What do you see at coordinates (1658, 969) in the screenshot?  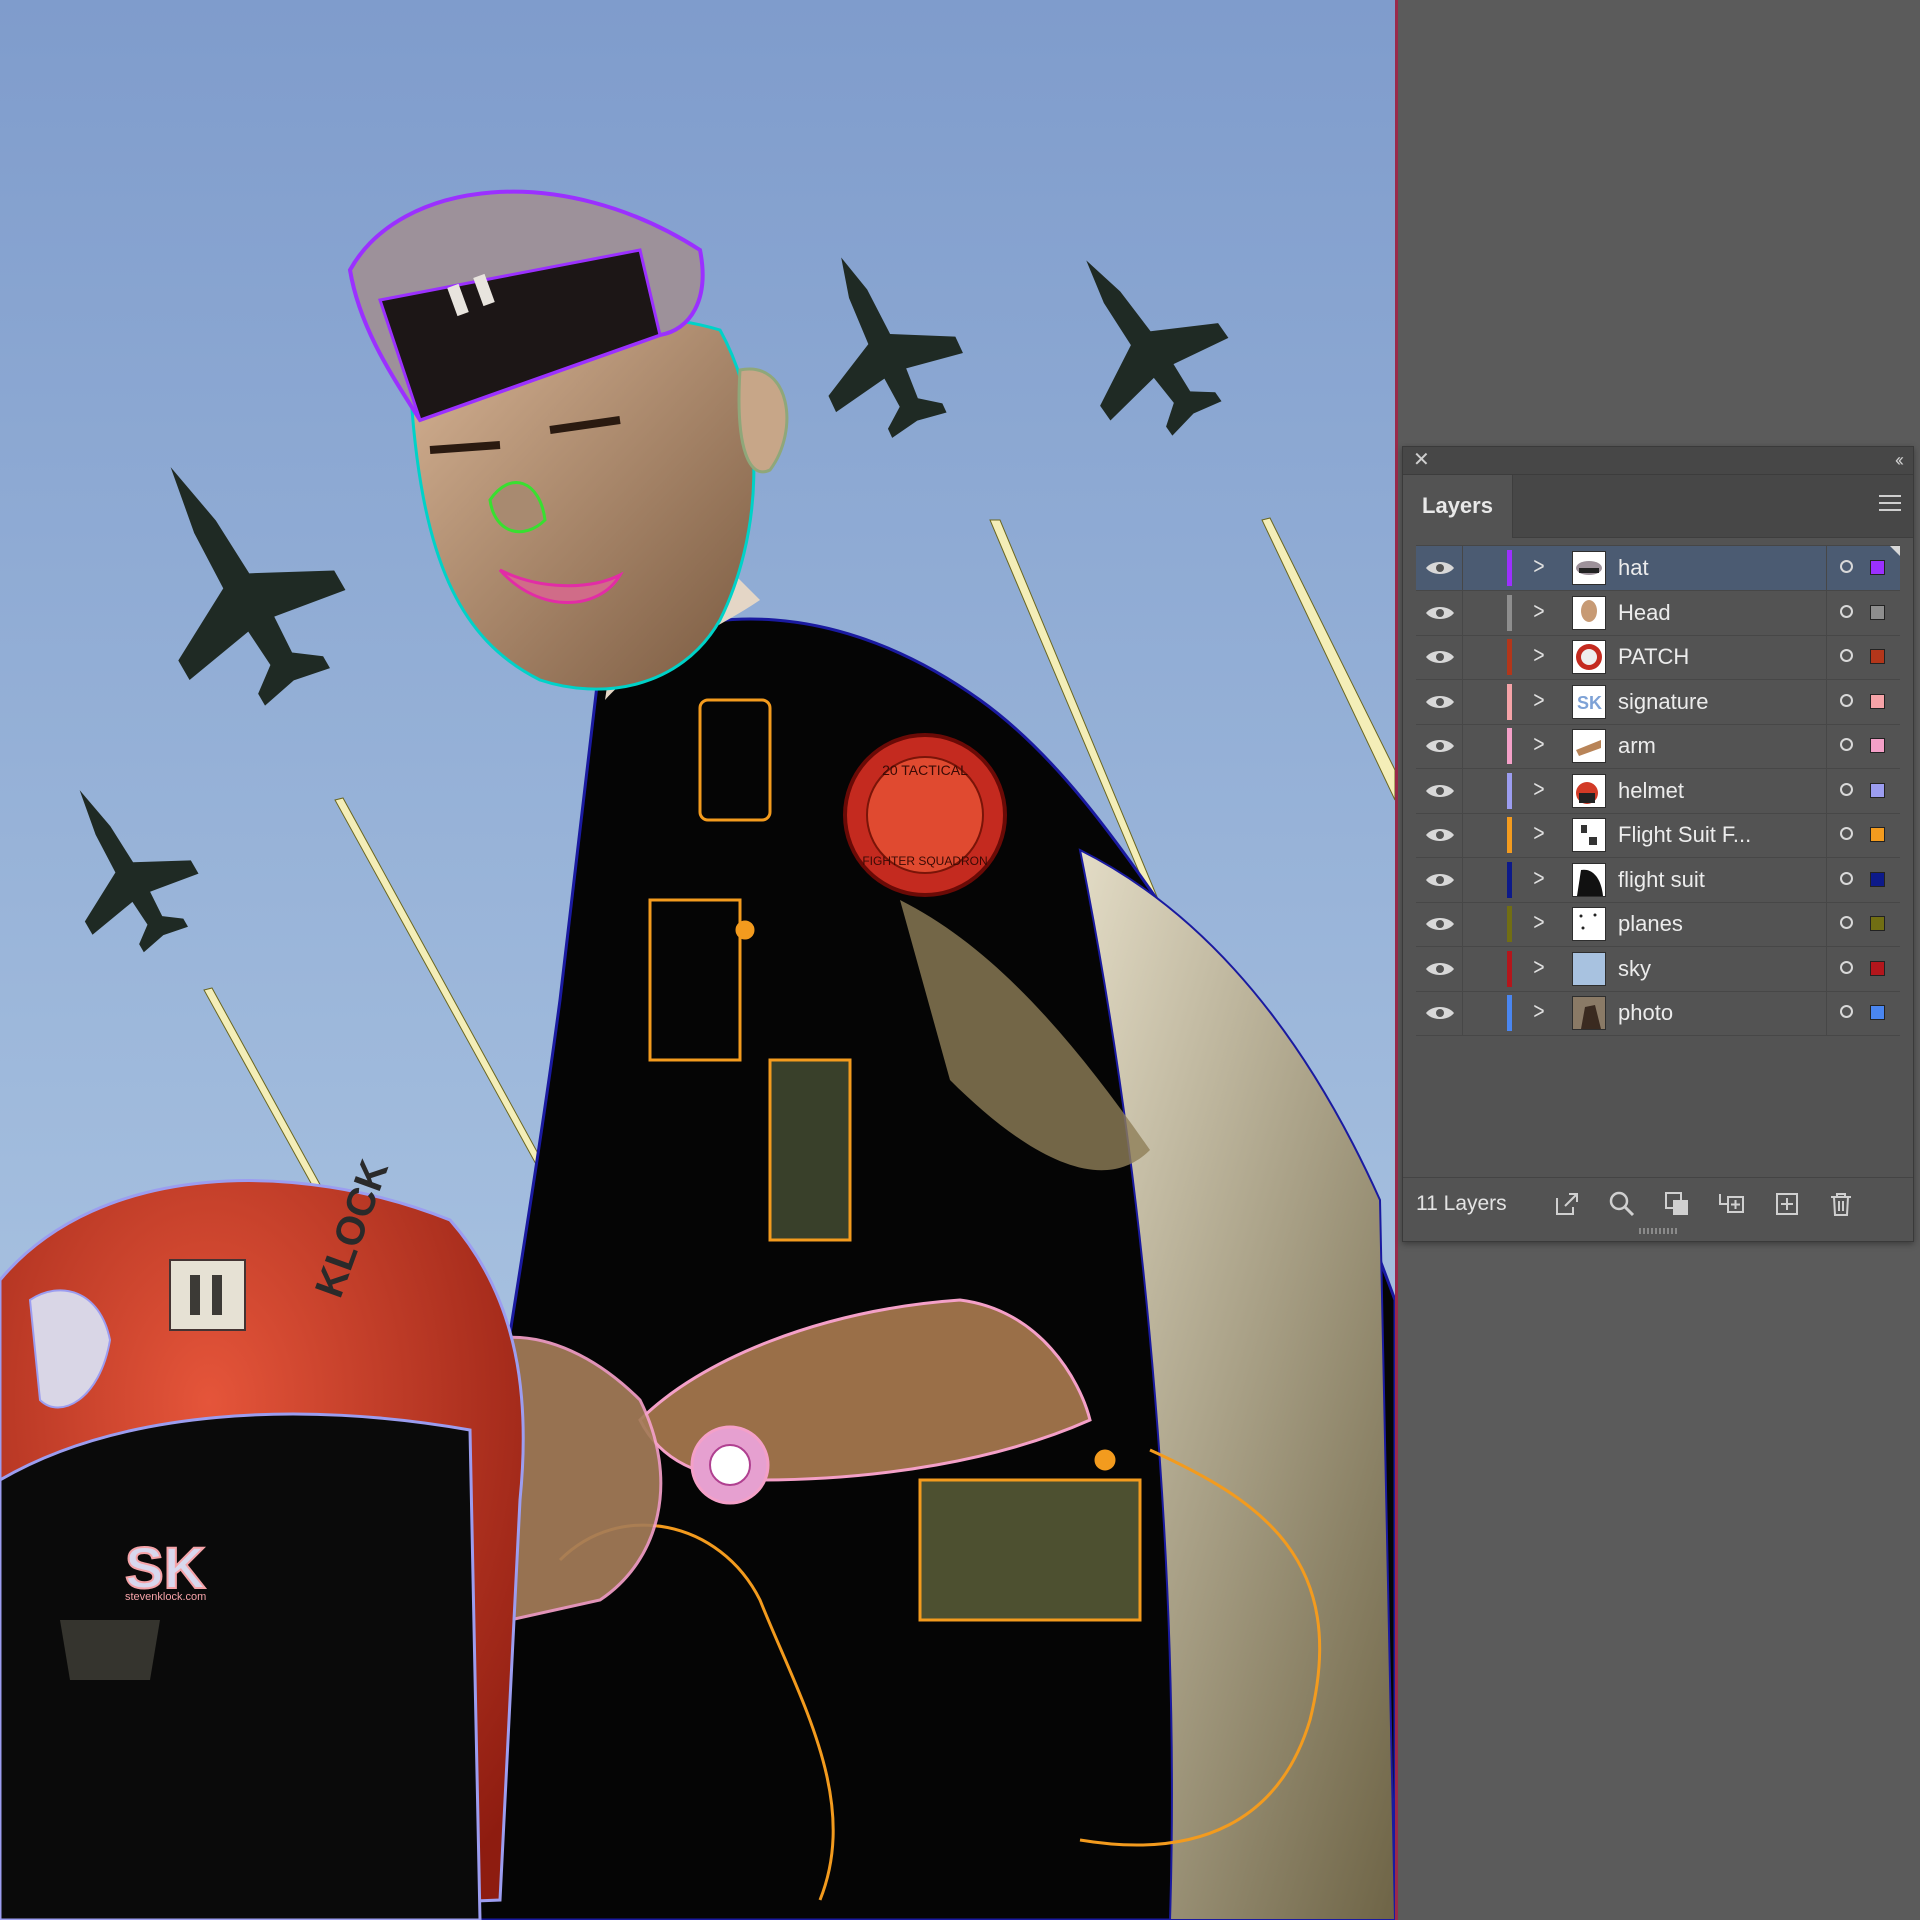 I see `layer-row-sky: > sky` at bounding box center [1658, 969].